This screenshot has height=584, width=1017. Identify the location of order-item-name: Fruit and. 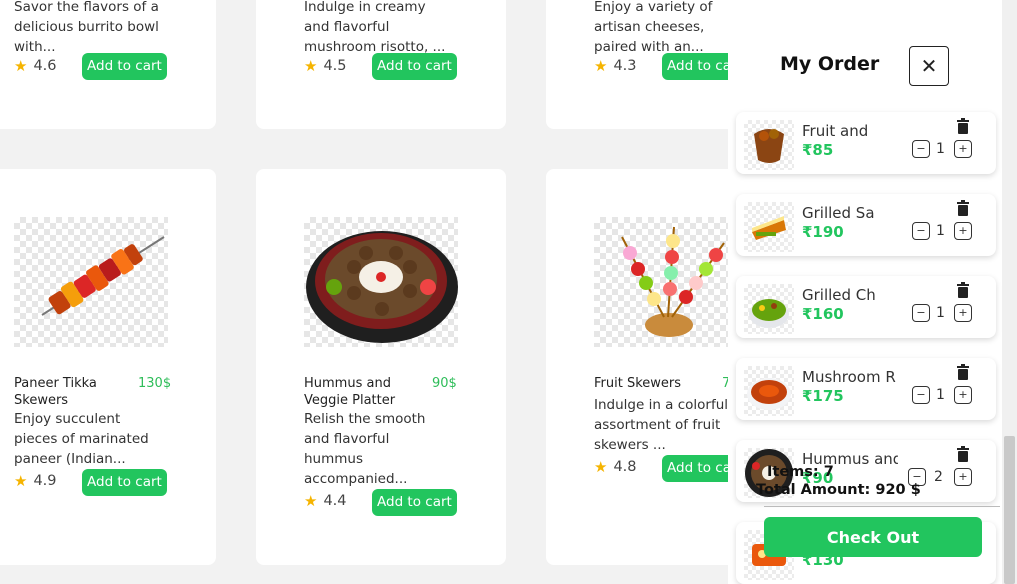
(835, 131).